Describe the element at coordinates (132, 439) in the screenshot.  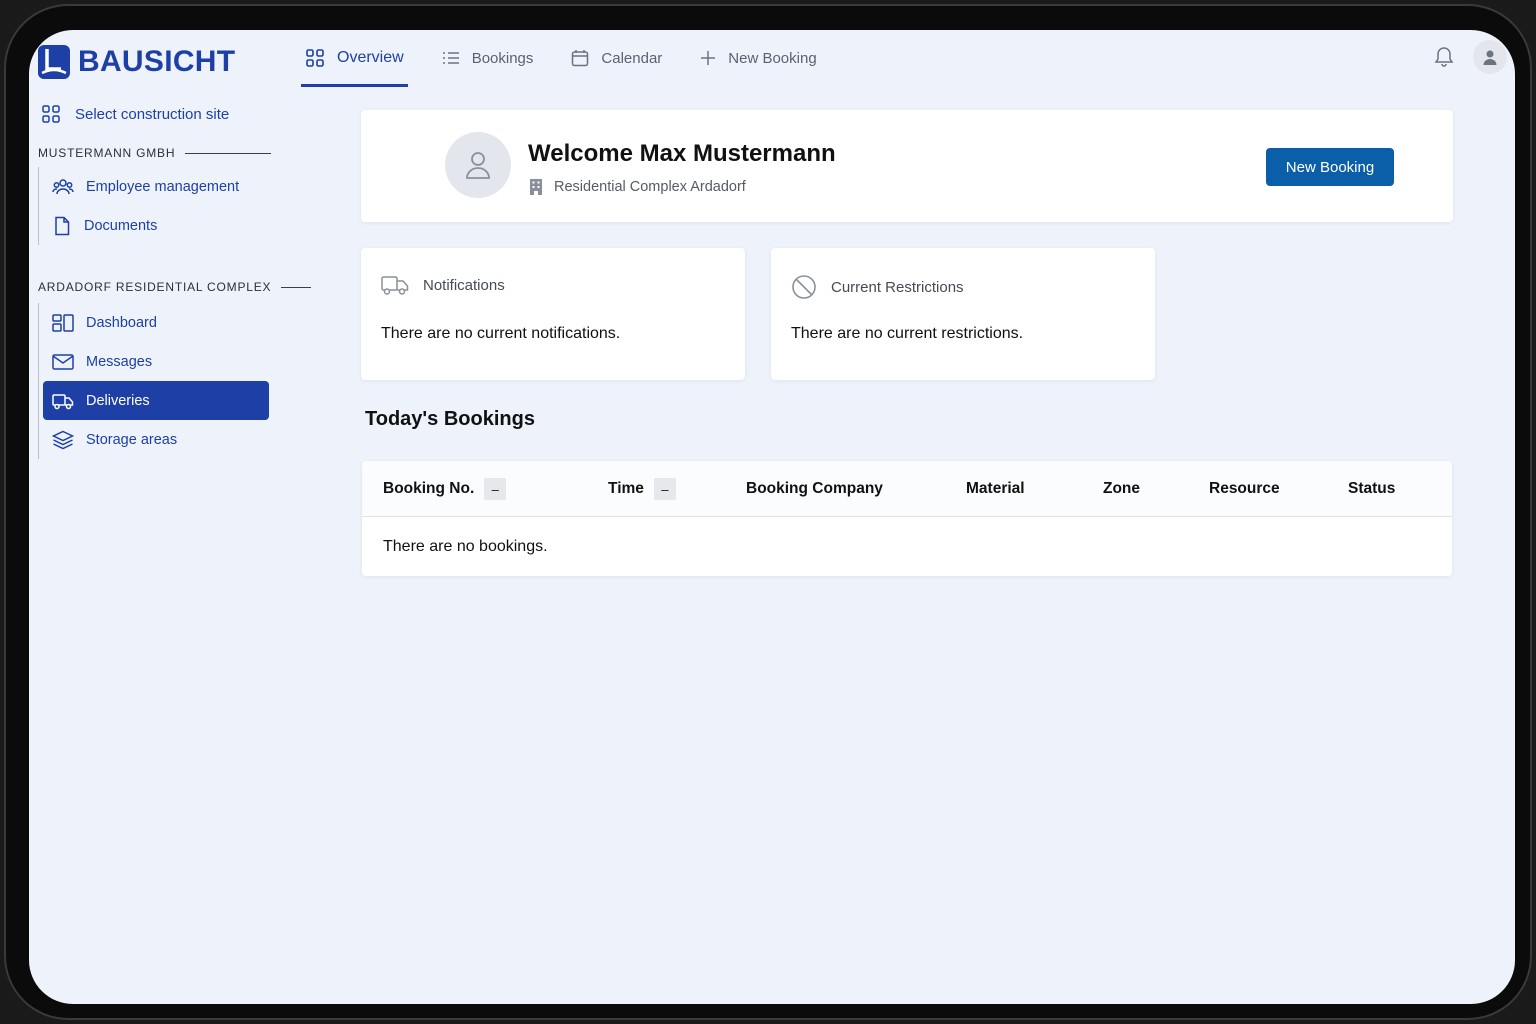
I see `sidebar-item-label: Storage areas` at that location.